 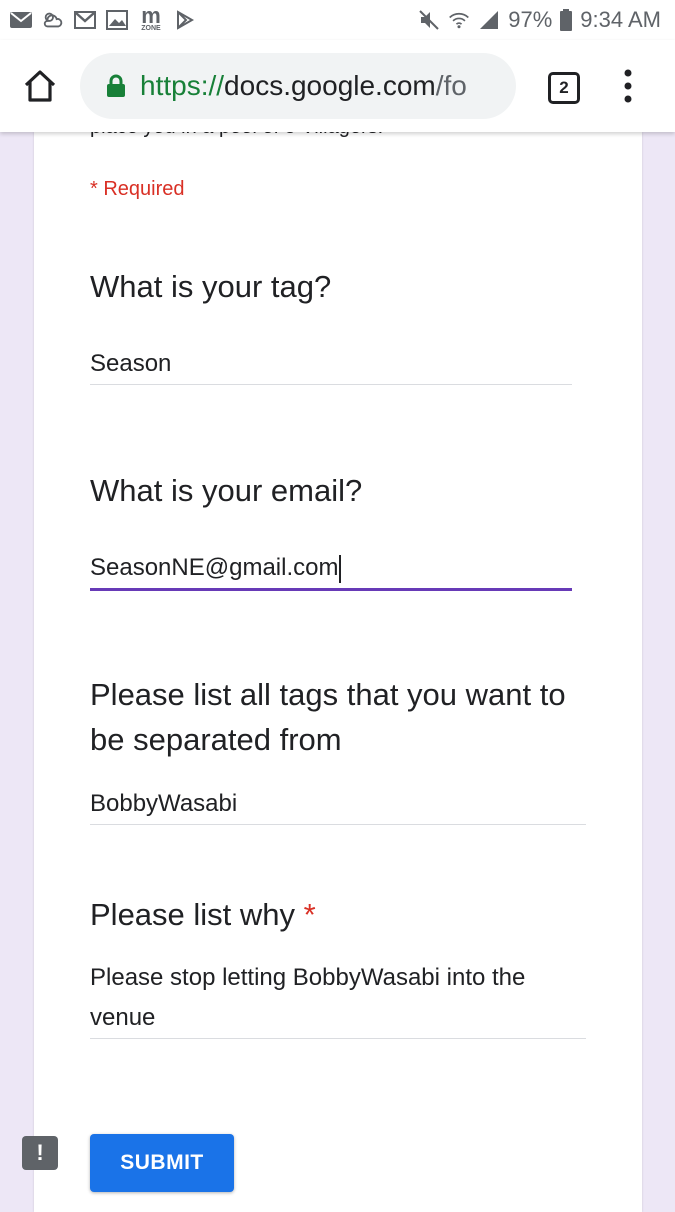 I want to click on more-vert-icon, so click(x=628, y=86).